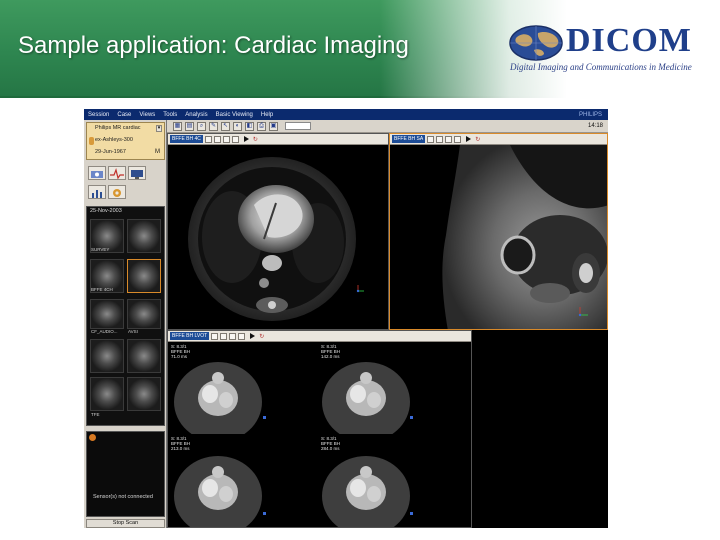  I want to click on patient-sex: M, so click(157, 152).